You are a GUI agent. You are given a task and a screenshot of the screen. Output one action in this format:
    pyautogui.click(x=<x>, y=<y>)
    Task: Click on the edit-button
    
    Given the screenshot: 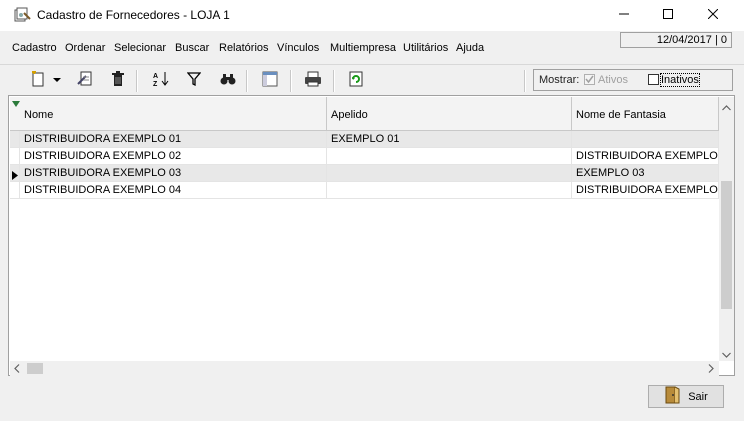 What is the action you would take?
    pyautogui.click(x=86, y=80)
    